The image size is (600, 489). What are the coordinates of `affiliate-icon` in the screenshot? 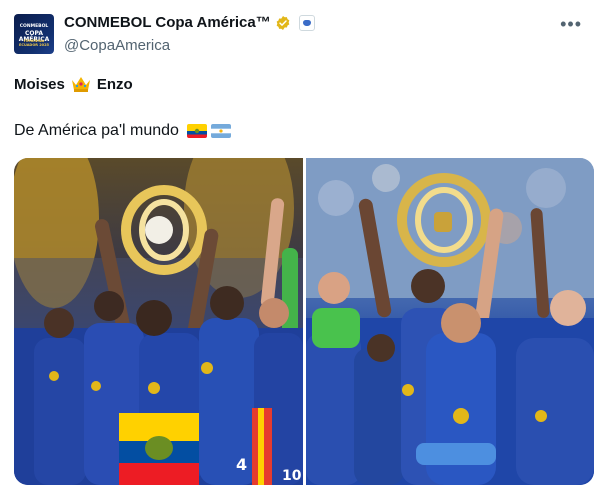 It's located at (306, 22).